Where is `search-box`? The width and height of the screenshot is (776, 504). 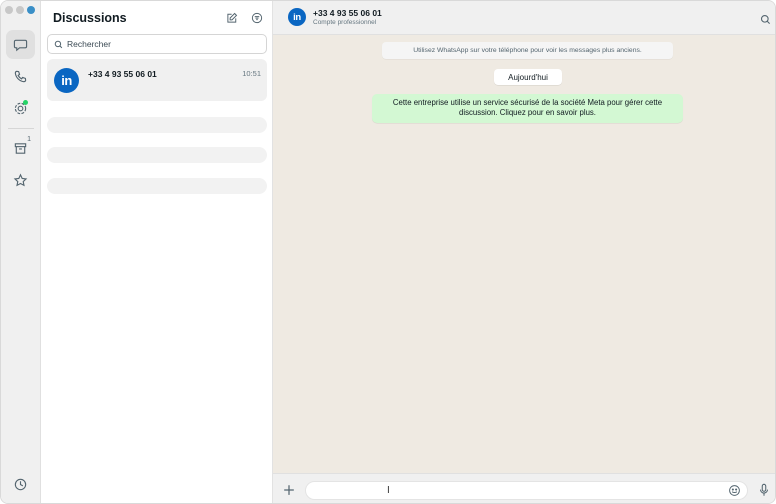
search-box is located at coordinates (157, 44).